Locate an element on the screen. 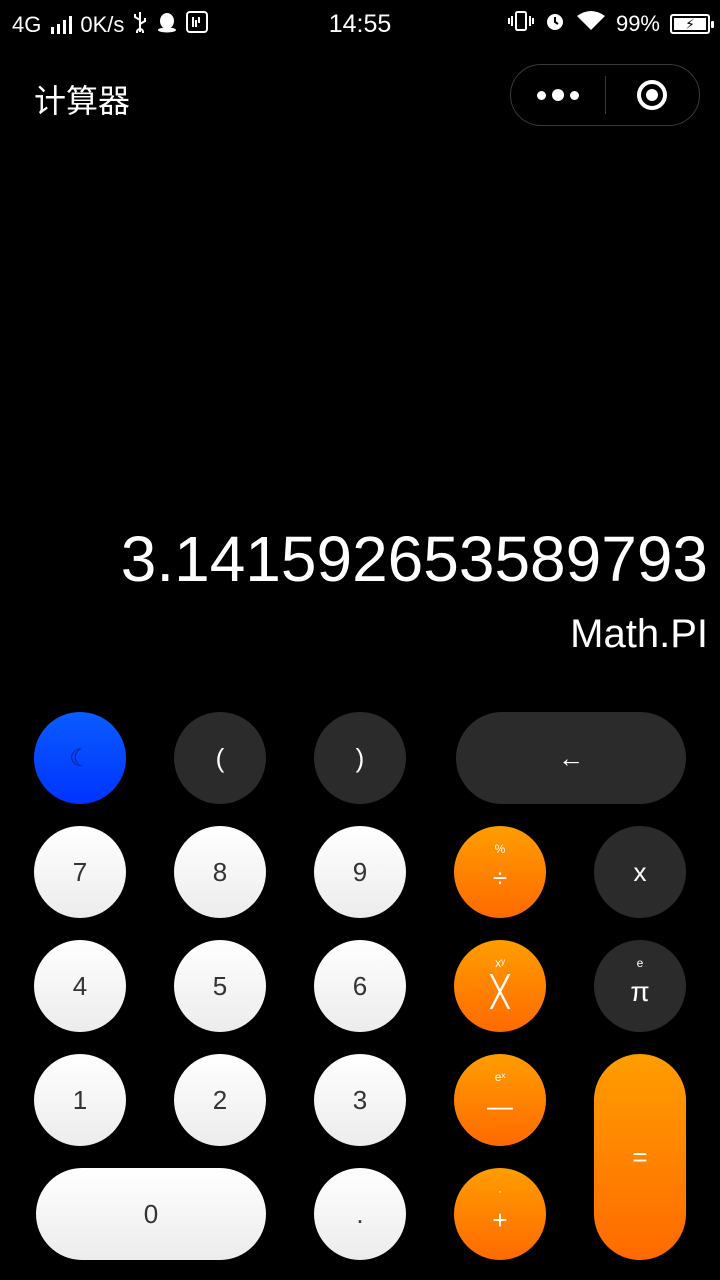 The width and height of the screenshot is (720, 1280). close-button is located at coordinates (652, 95).